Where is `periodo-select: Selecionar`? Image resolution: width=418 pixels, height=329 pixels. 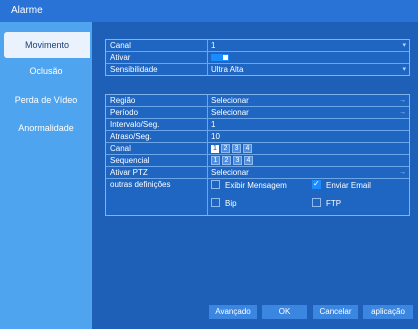
periodo-select: Selecionar is located at coordinates (308, 112).